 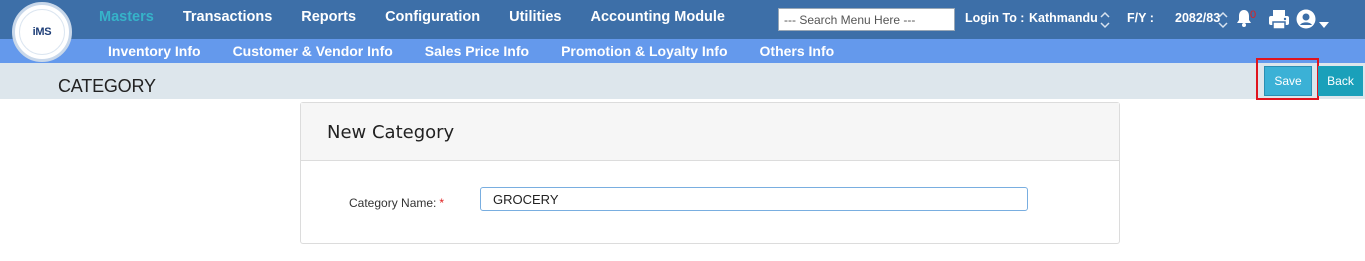 I want to click on category-name-label: Category Name: *, so click(x=396, y=203).